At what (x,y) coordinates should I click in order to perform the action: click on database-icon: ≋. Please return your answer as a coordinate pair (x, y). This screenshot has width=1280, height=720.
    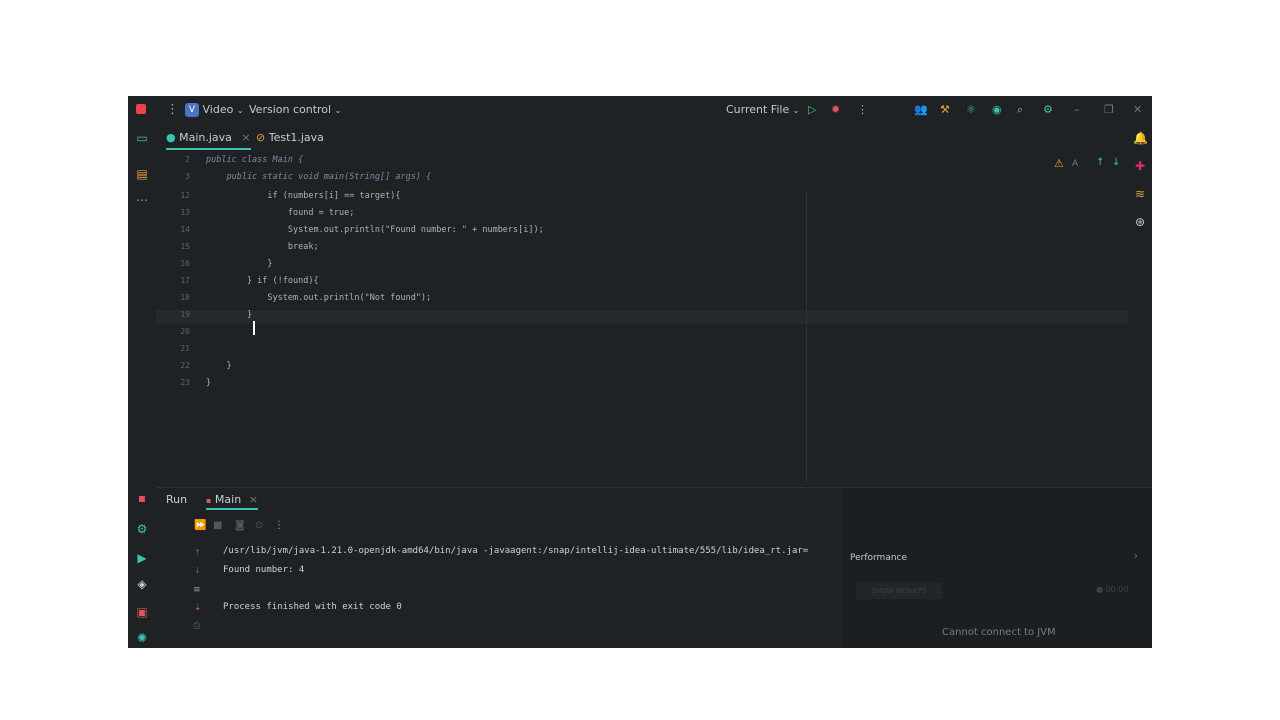
    Looking at the image, I should click on (1140, 194).